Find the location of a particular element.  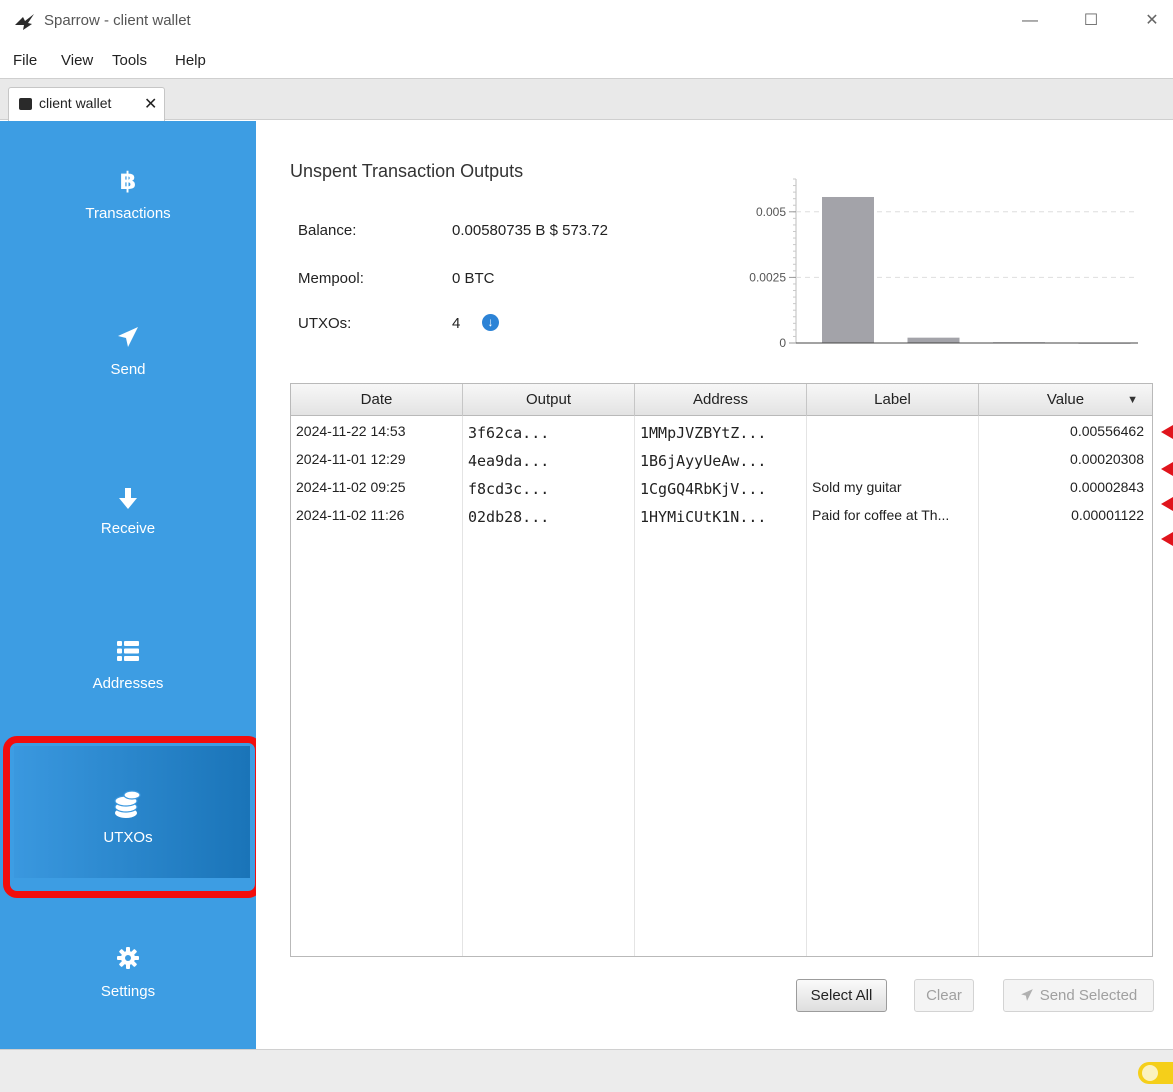

cell-value: 0.00001122 is located at coordinates (1107, 515).